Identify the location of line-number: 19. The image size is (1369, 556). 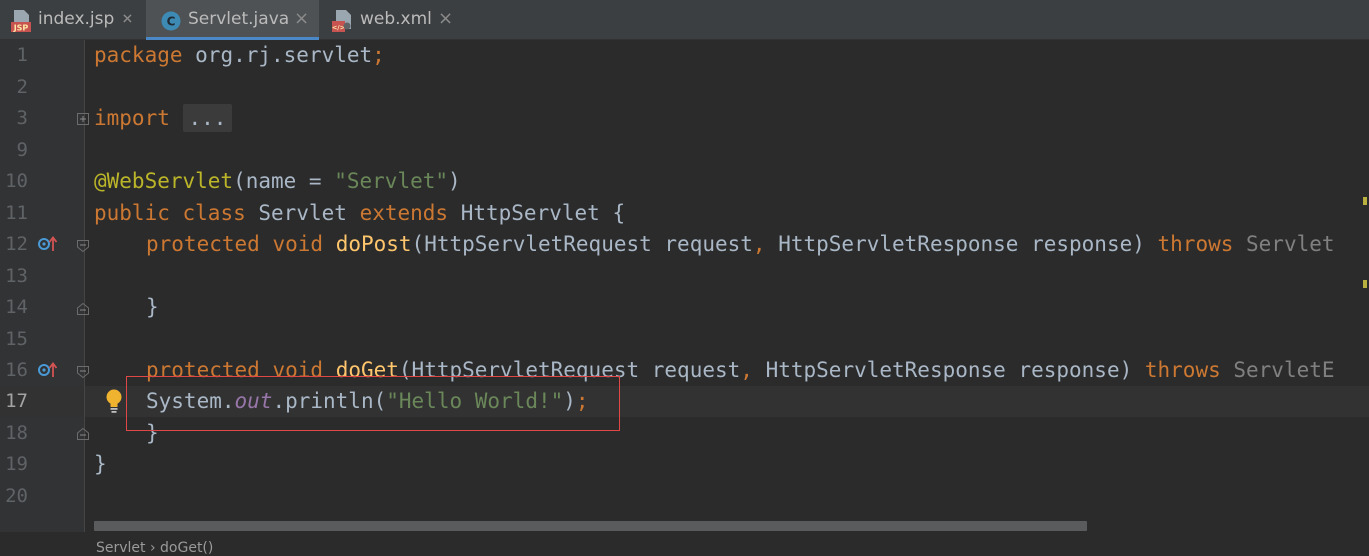
(16, 464).